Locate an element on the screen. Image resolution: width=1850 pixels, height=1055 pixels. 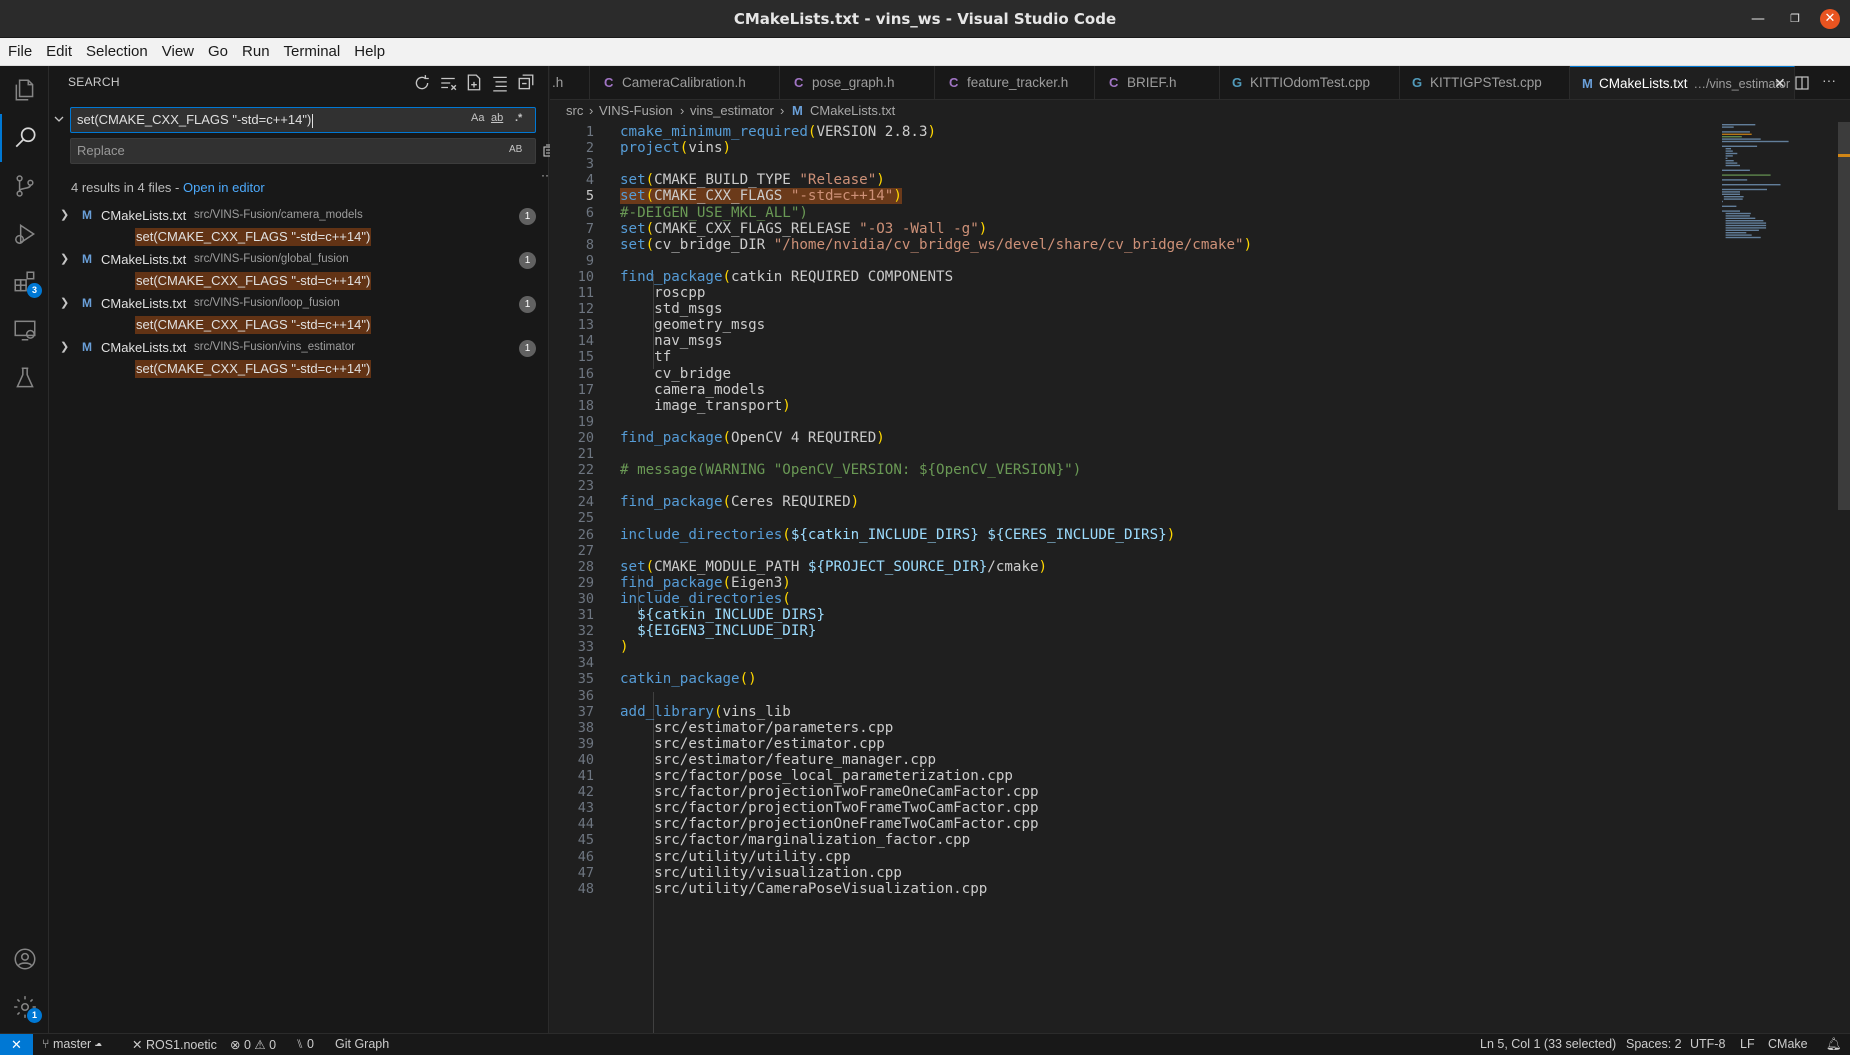
indentation-indicator: Spaces: 2 is located at coordinates (1654, 1044).